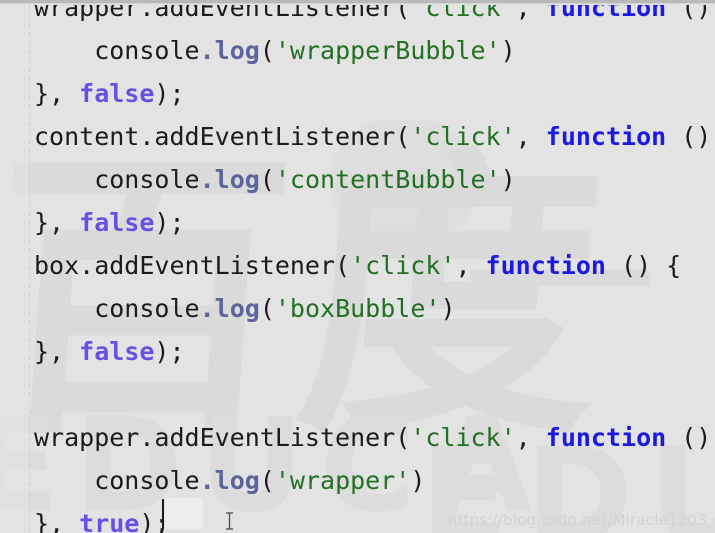 The width and height of the screenshot is (715, 533). I want to click on code-line: console.log('wrapperBubble'), so click(357, 50).